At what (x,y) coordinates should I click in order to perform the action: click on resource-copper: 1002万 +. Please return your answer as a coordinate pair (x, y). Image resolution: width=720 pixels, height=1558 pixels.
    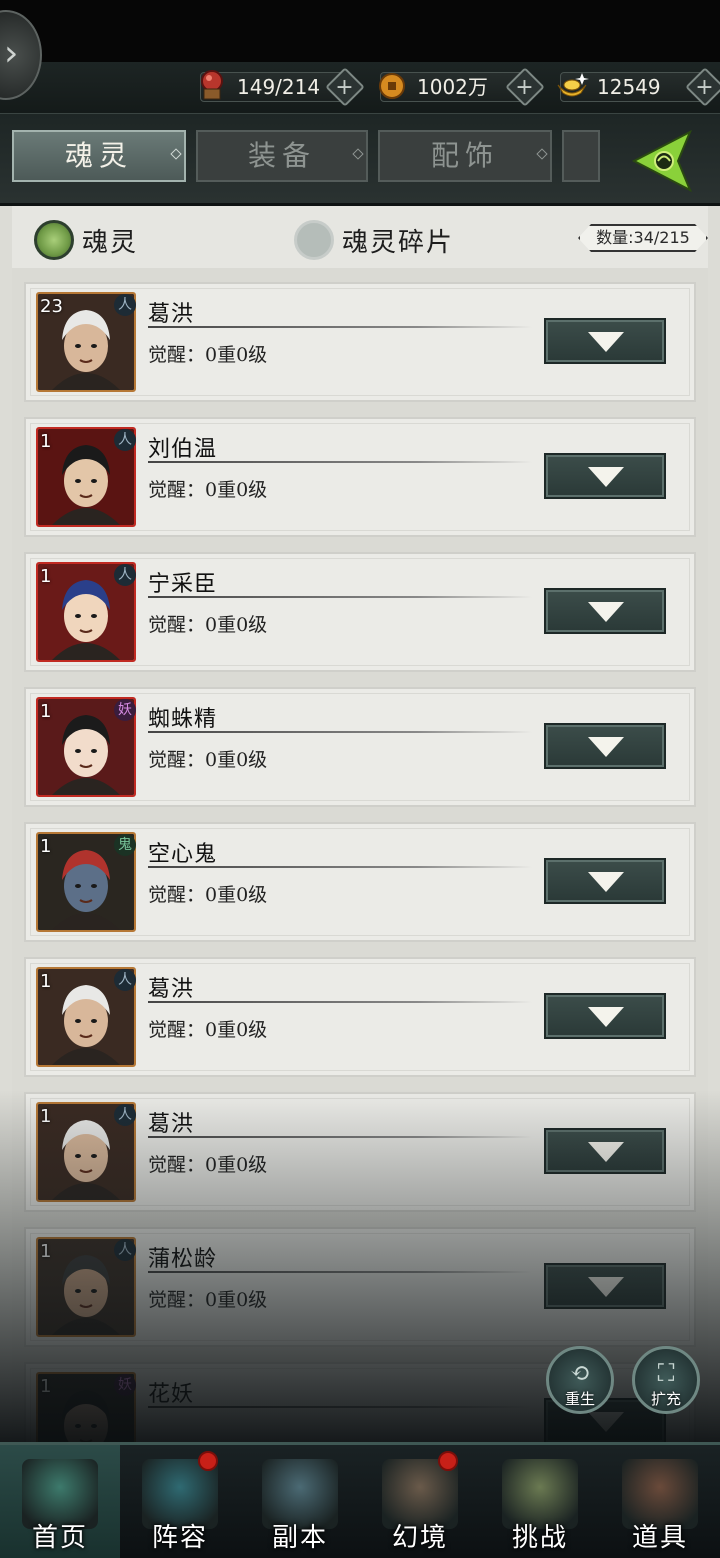
    Looking at the image, I should click on (462, 87).